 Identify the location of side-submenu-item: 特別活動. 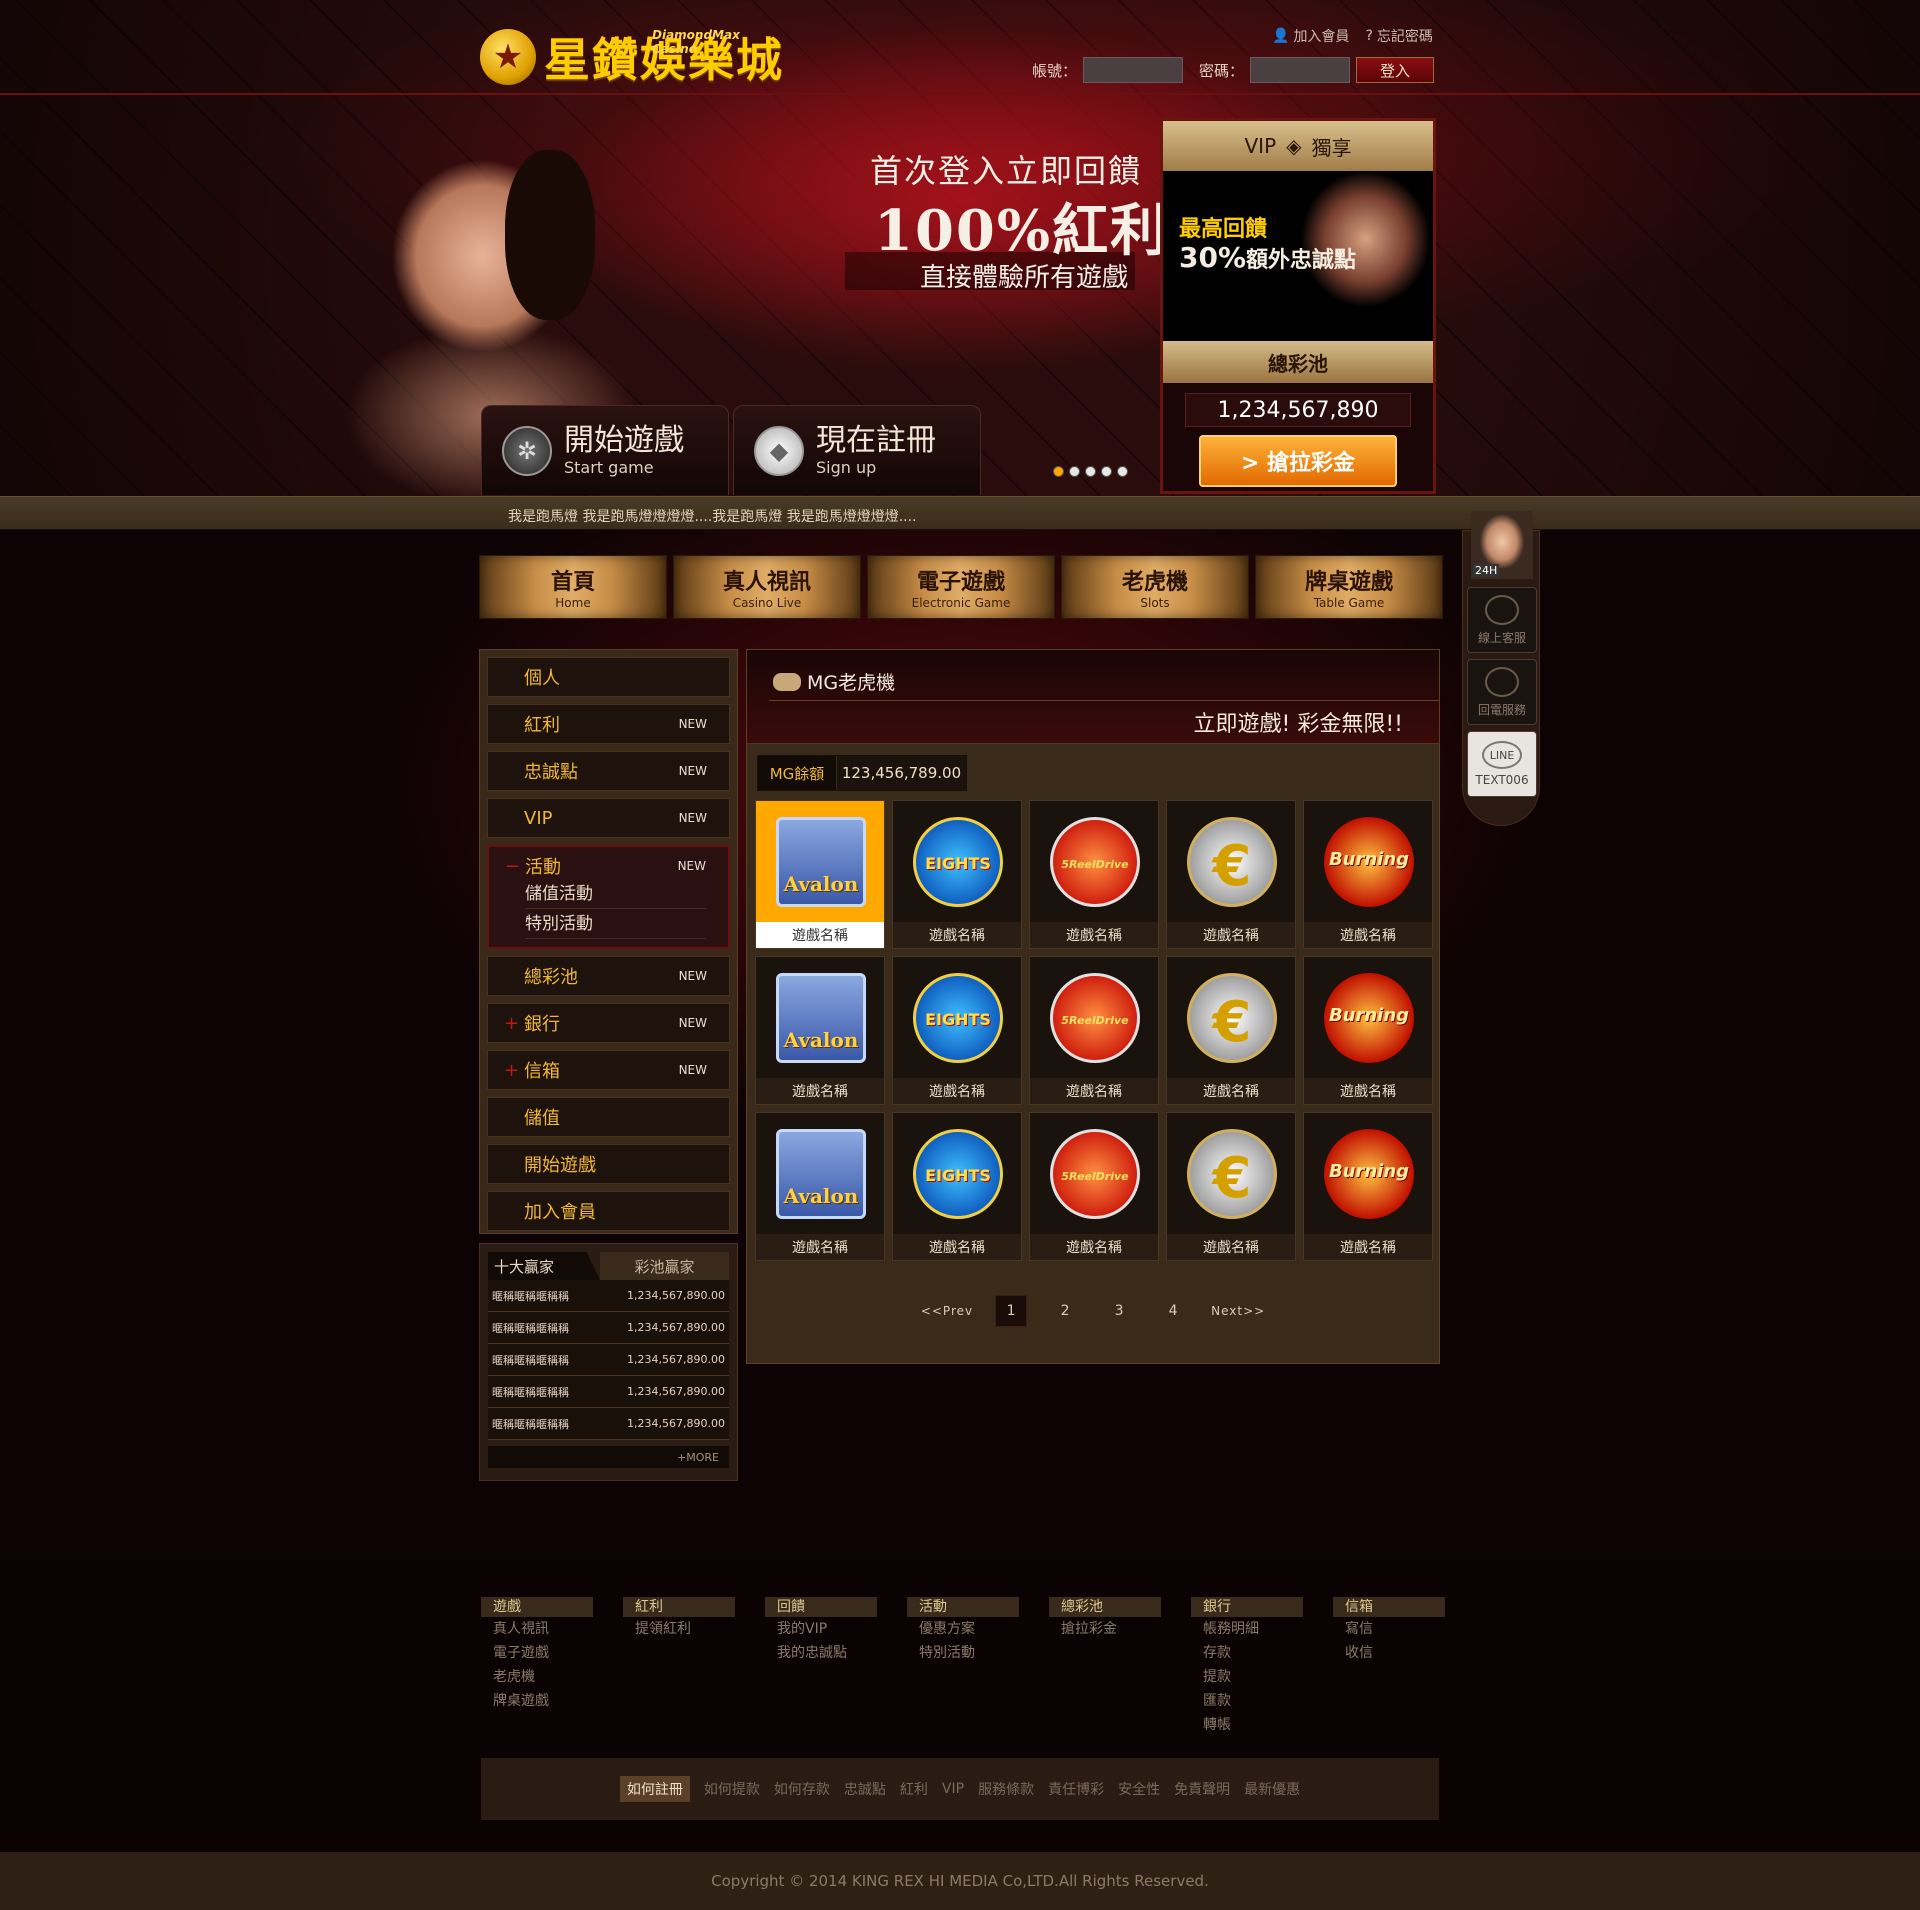
(615, 924).